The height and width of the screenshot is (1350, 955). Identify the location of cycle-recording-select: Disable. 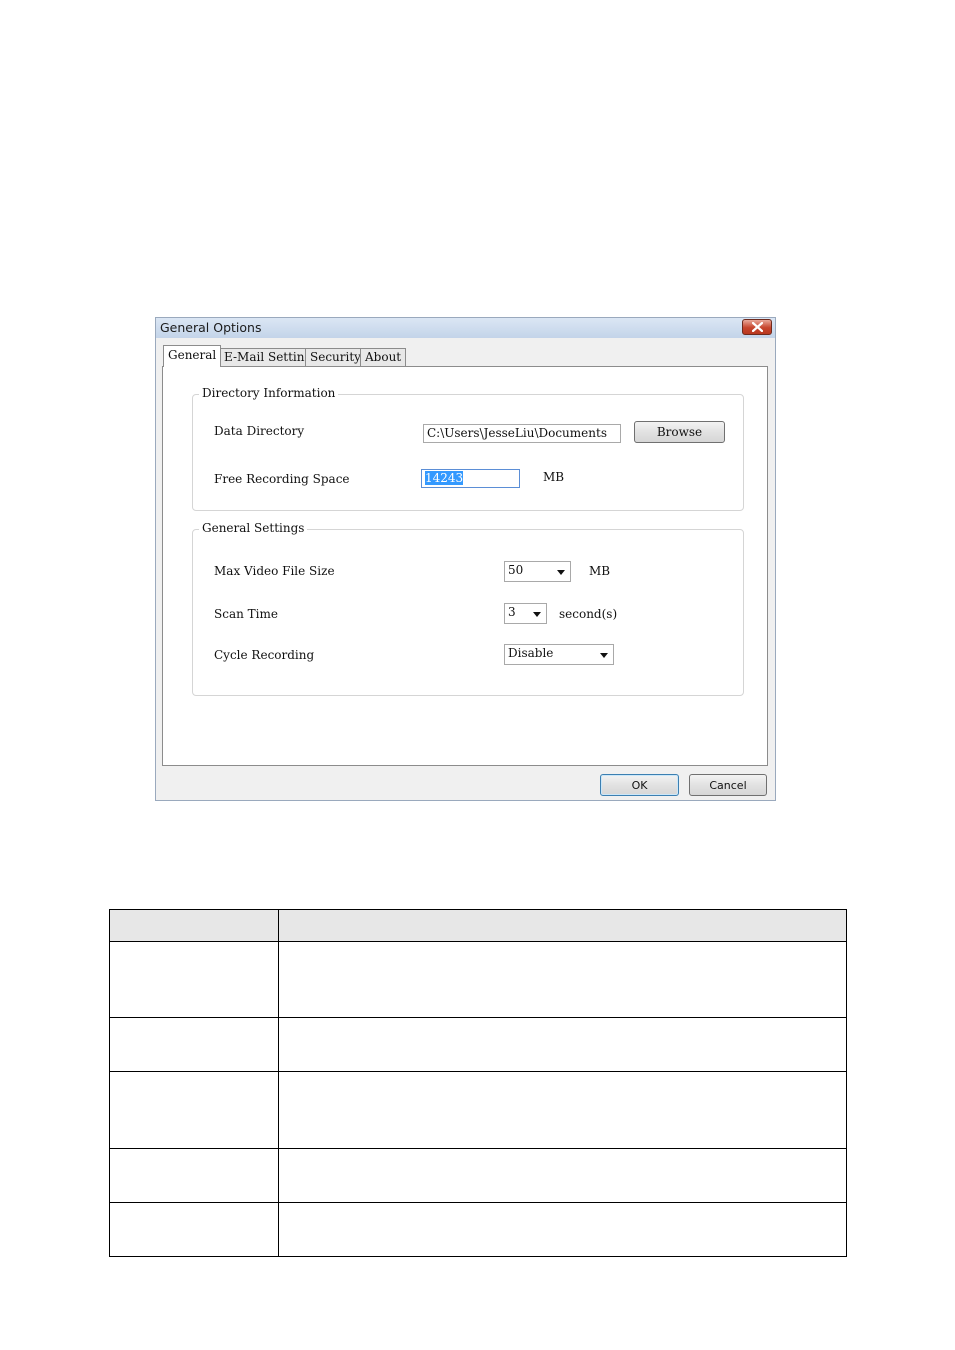
(559, 654).